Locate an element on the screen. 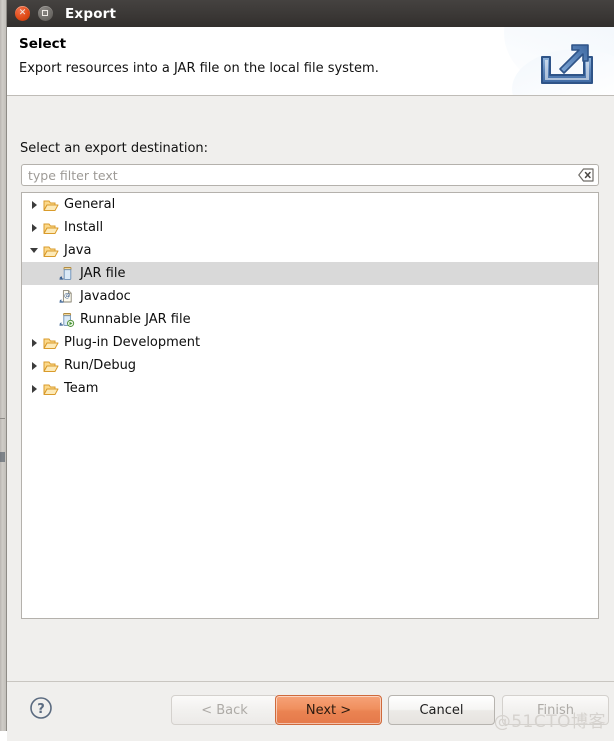 The width and height of the screenshot is (614, 741). tree-item-run-debug: Run/Debug is located at coordinates (310, 365).